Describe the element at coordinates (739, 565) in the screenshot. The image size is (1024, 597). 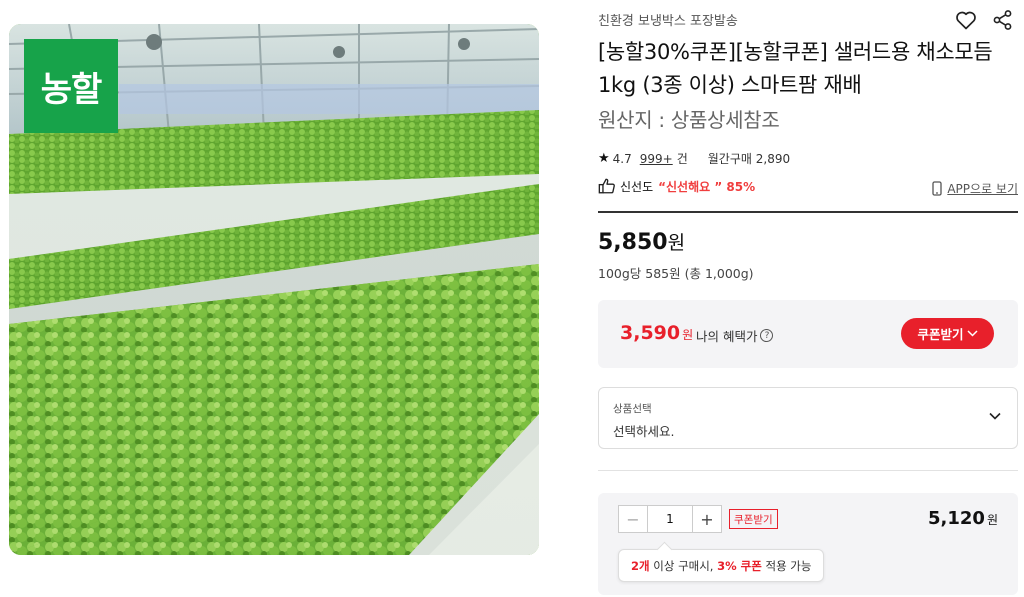
I see `tooltip-coupon: 3% 쿠폰` at that location.